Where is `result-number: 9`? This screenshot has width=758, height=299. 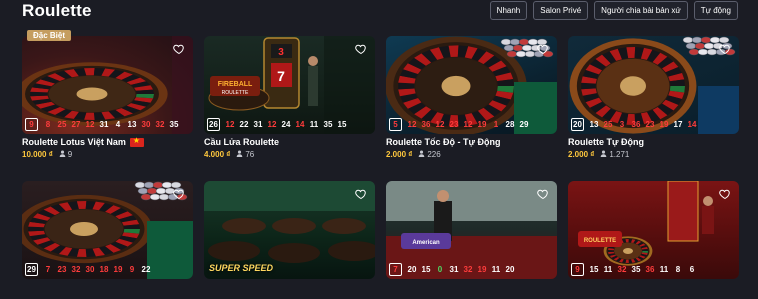
result-number: 9 is located at coordinates (31, 124).